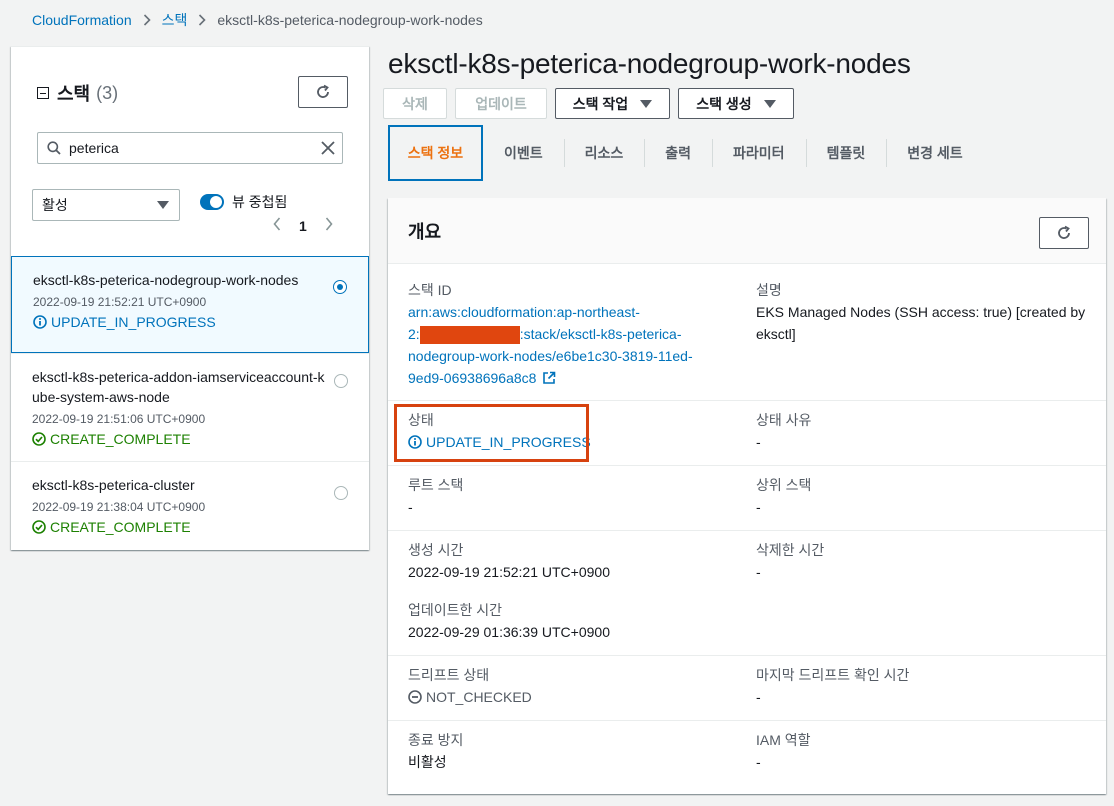 The height and width of the screenshot is (806, 1114). Describe the element at coordinates (350, 20) in the screenshot. I see `breadcrumb-current: eksctl-k8s-peterica-nodegroup-work-nodes` at that location.